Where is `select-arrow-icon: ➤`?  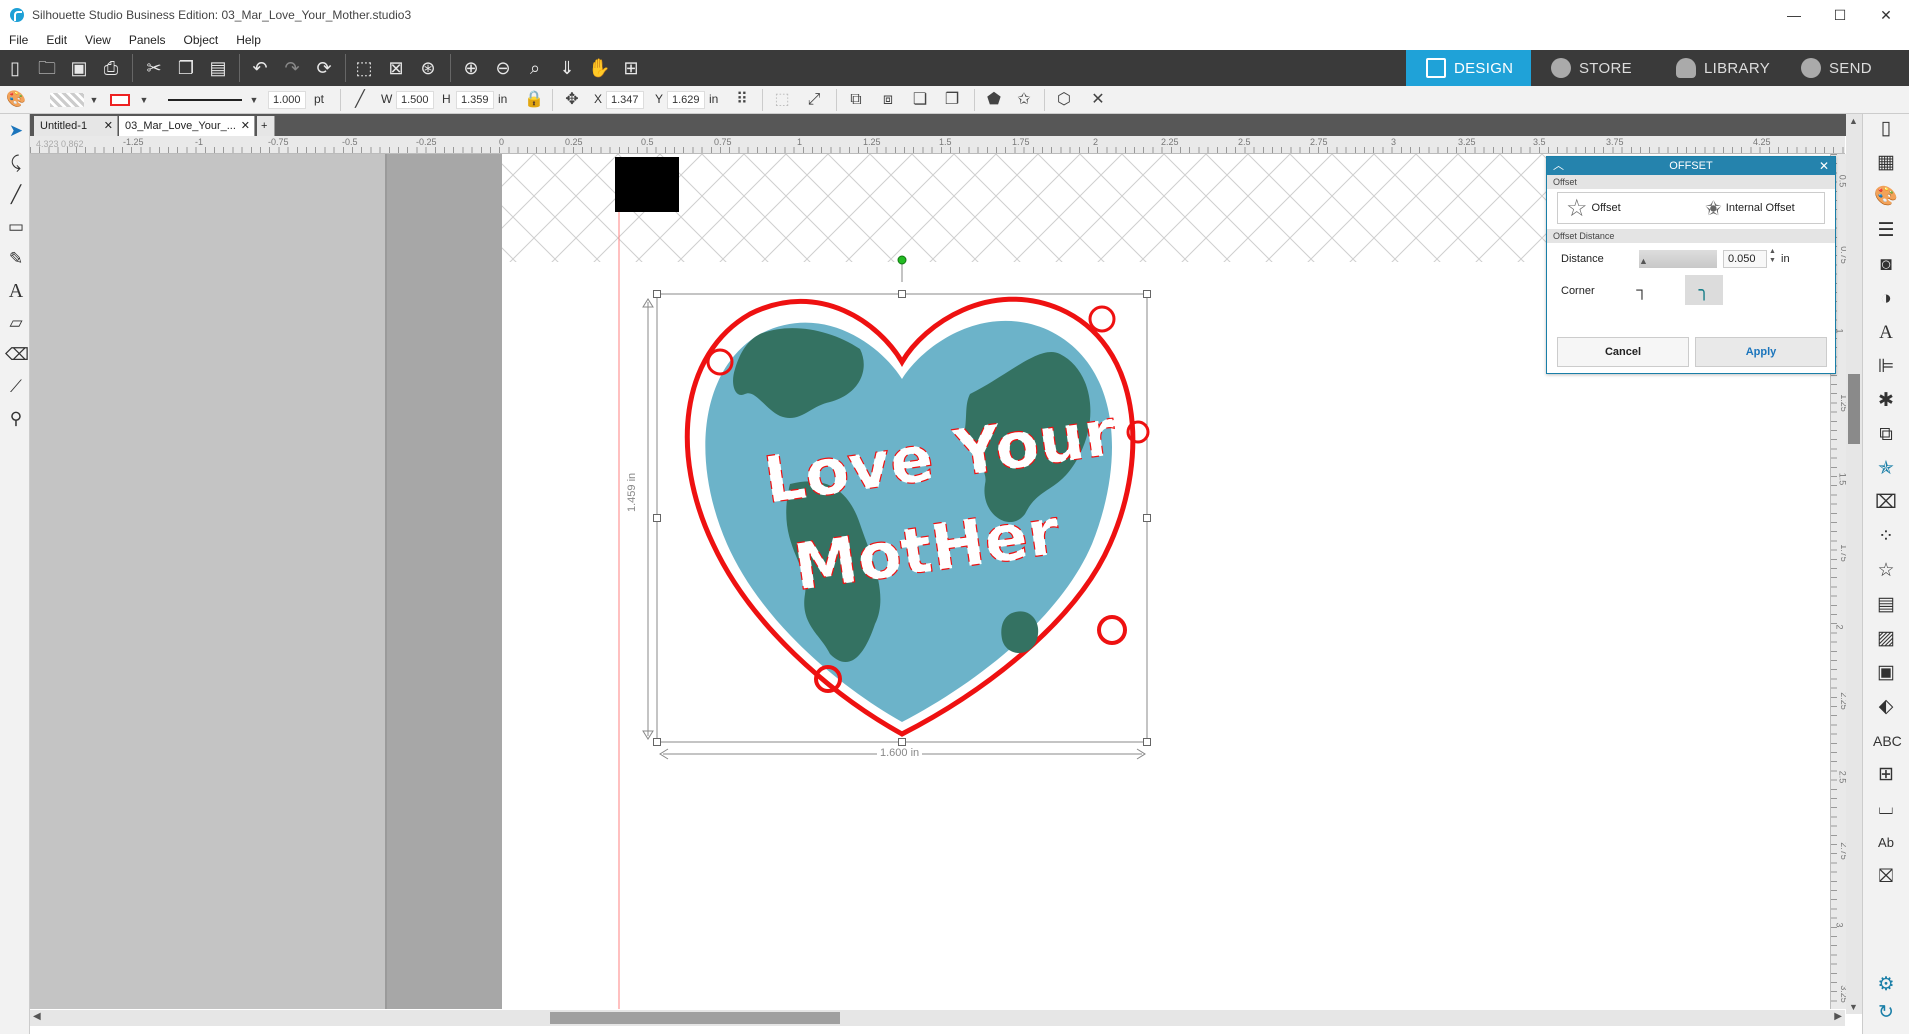 select-arrow-icon: ➤ is located at coordinates (16, 131).